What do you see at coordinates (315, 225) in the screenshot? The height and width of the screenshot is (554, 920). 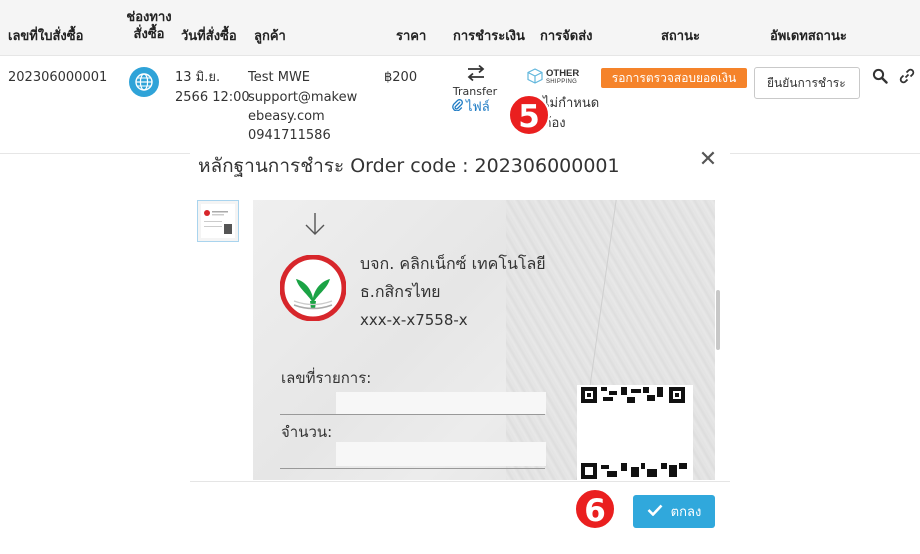 I see `down-arrow-icon` at bounding box center [315, 225].